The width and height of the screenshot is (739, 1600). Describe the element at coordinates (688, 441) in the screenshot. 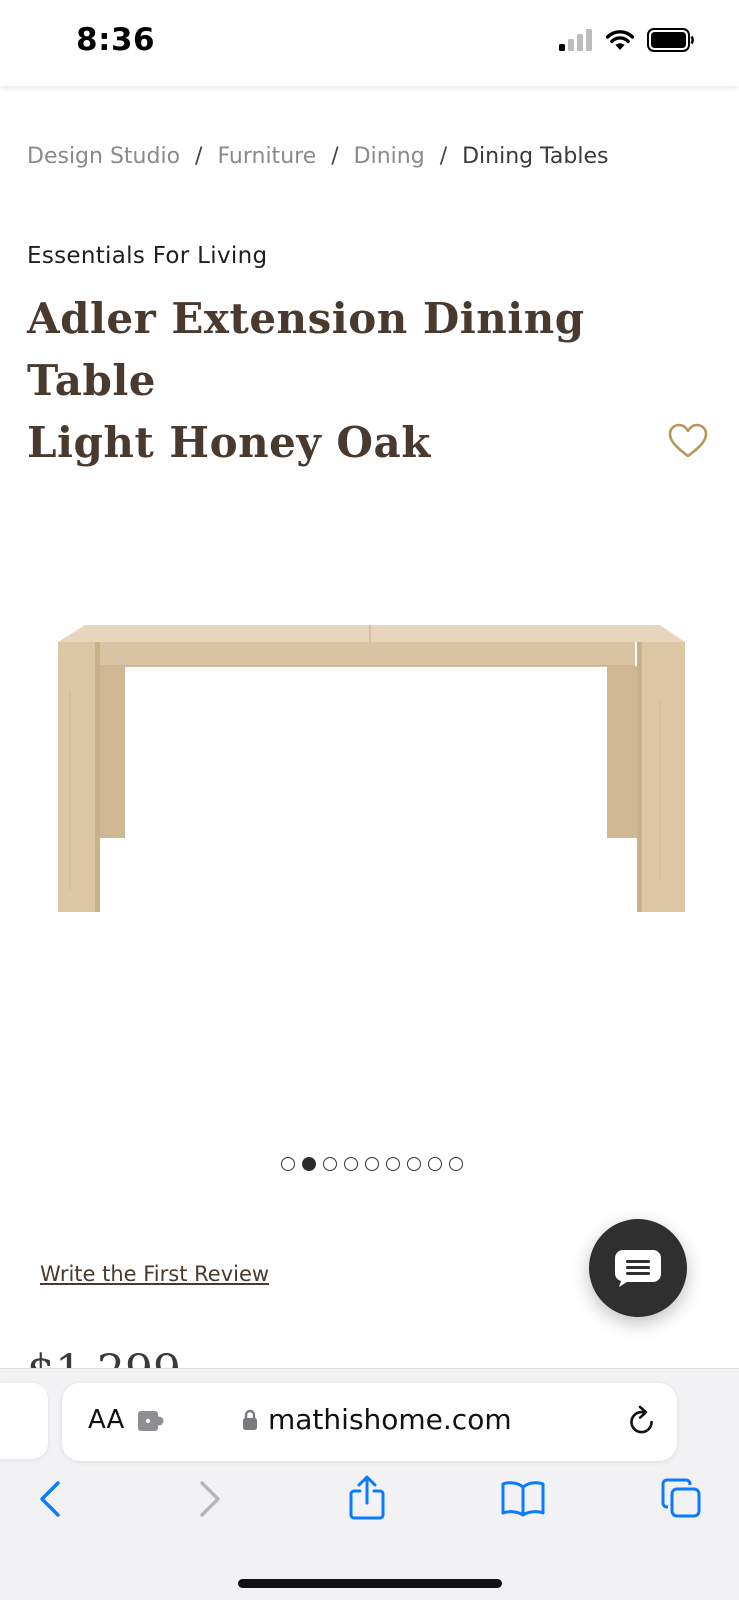

I see `wishlist-heart-icon` at that location.